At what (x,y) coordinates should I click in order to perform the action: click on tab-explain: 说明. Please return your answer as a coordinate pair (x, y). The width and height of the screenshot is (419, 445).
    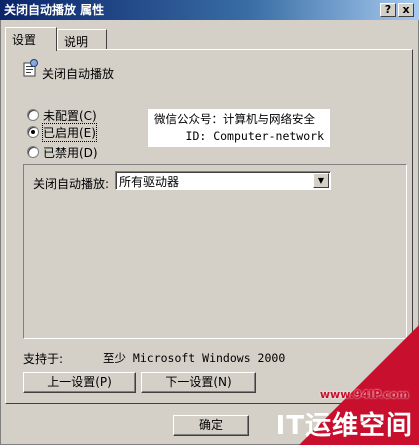
    Looking at the image, I should click on (82, 40).